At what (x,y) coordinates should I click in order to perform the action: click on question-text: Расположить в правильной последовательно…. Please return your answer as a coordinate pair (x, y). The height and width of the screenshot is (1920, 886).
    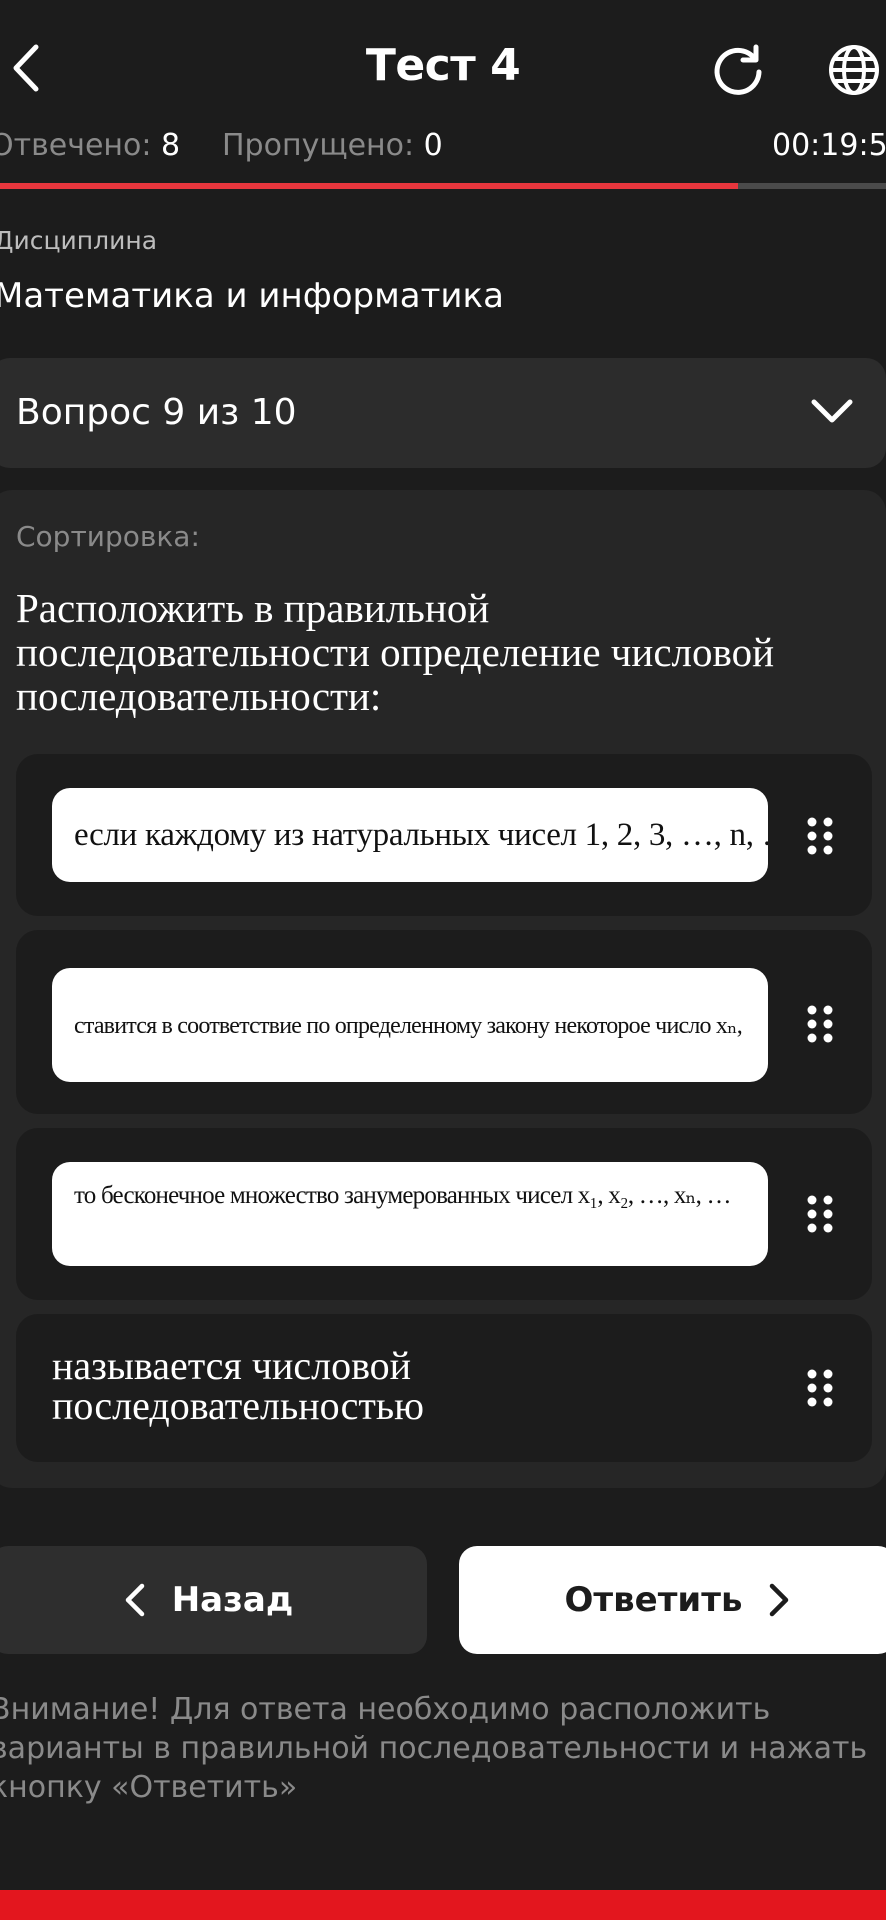
    Looking at the image, I should click on (395, 652).